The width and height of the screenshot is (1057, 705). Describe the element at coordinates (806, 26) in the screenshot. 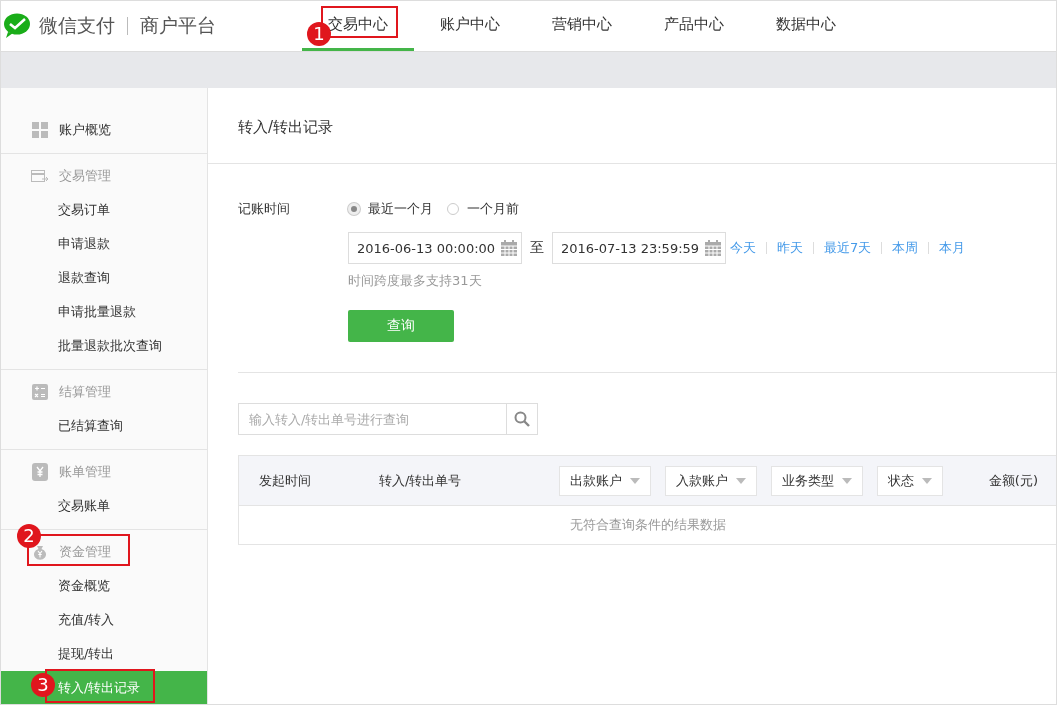

I see `nav-tab: 数据中心` at that location.